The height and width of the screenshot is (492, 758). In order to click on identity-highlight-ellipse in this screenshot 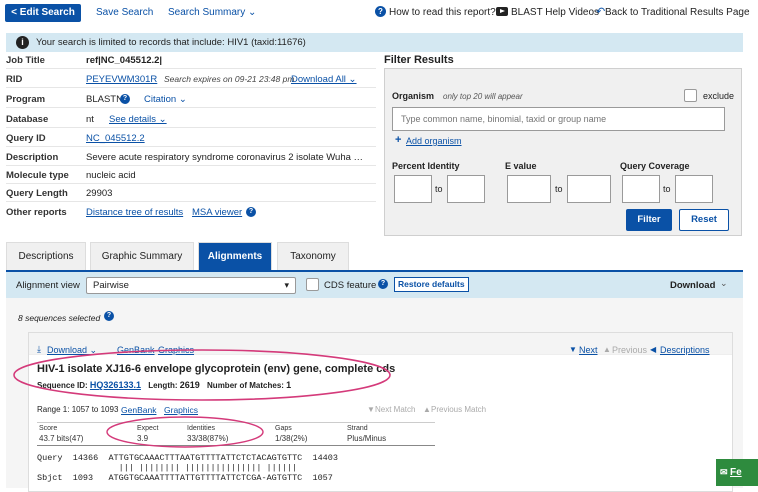, I will do `click(185, 432)`.